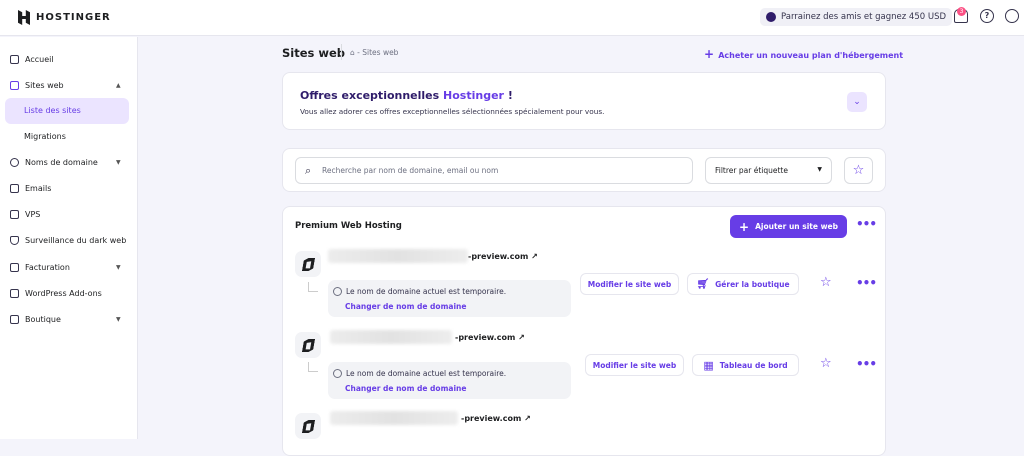  I want to click on browser-icon, so click(14, 85).